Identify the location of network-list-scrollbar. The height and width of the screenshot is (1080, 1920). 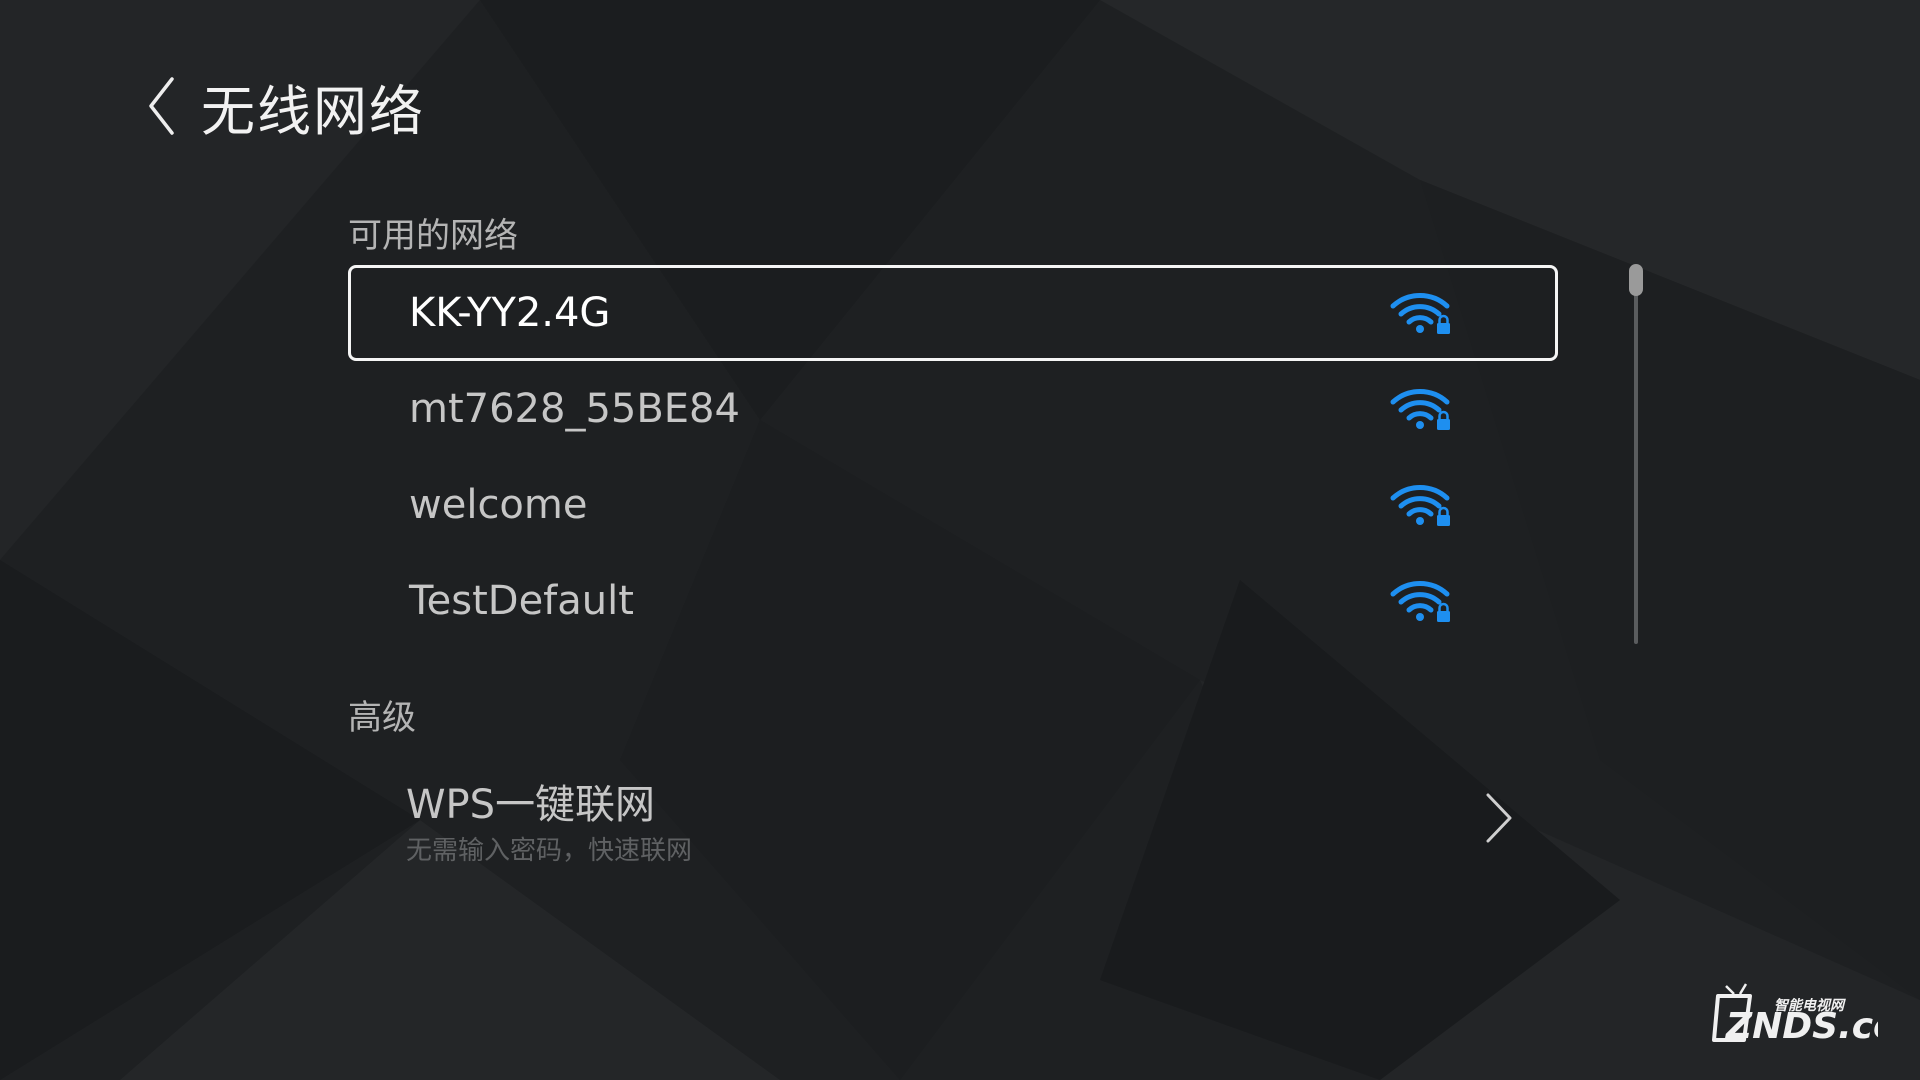
(1636, 454).